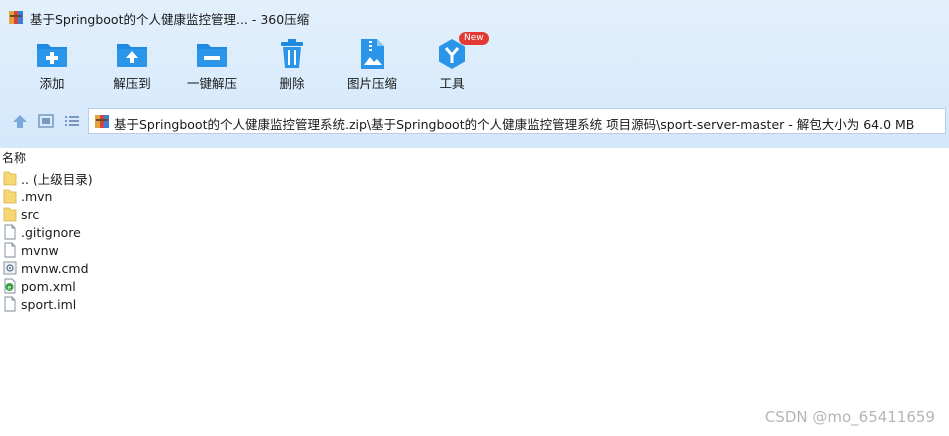 Image resolution: width=949 pixels, height=436 pixels. I want to click on cmd-file-icon, so click(10, 268).